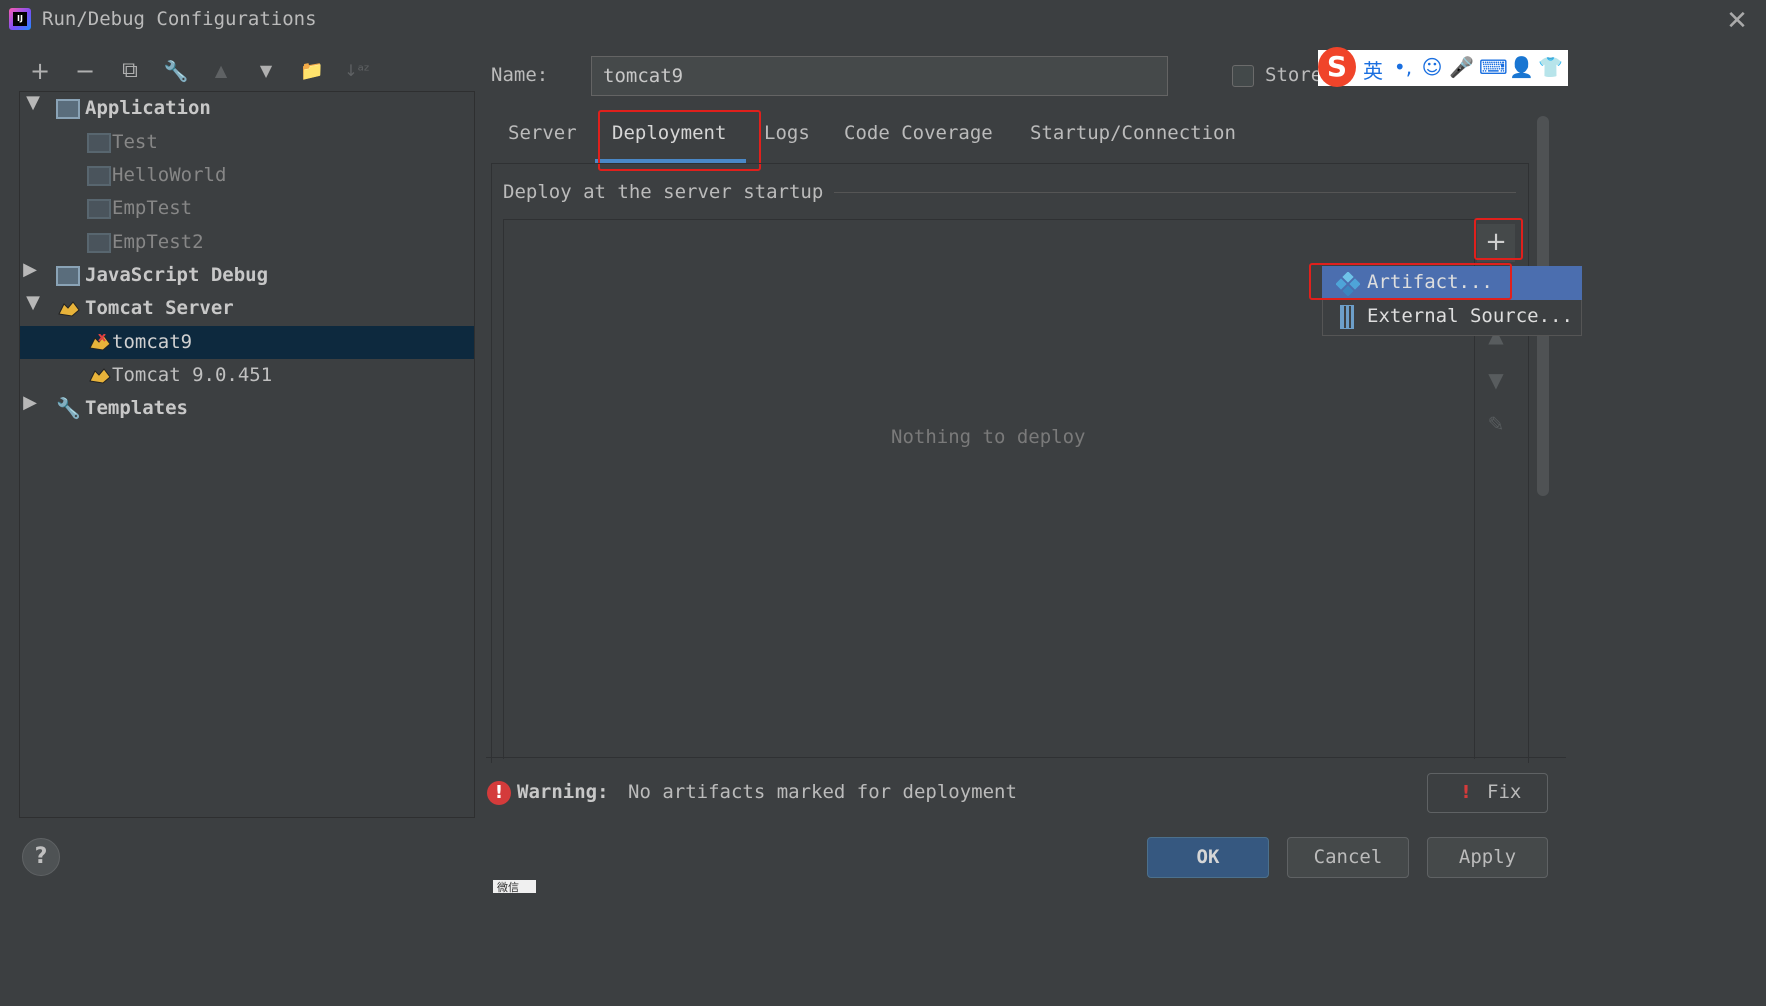 Image resolution: width=1766 pixels, height=1006 pixels. I want to click on fix-bulb-icon: !, so click(1466, 792).